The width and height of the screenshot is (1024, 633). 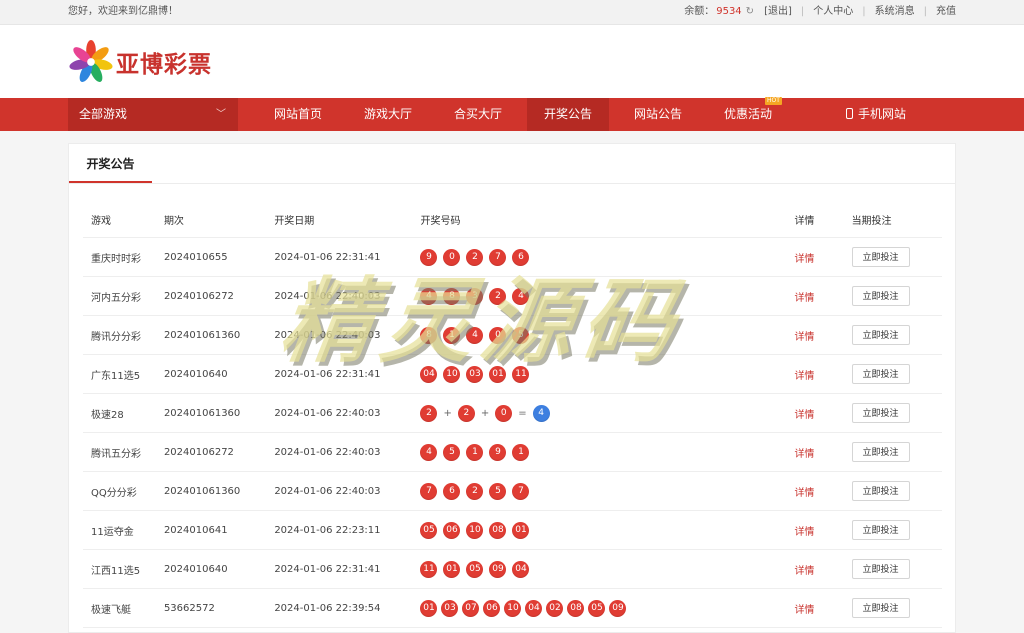 I want to click on number-ball: 04, so click(x=534, y=608).